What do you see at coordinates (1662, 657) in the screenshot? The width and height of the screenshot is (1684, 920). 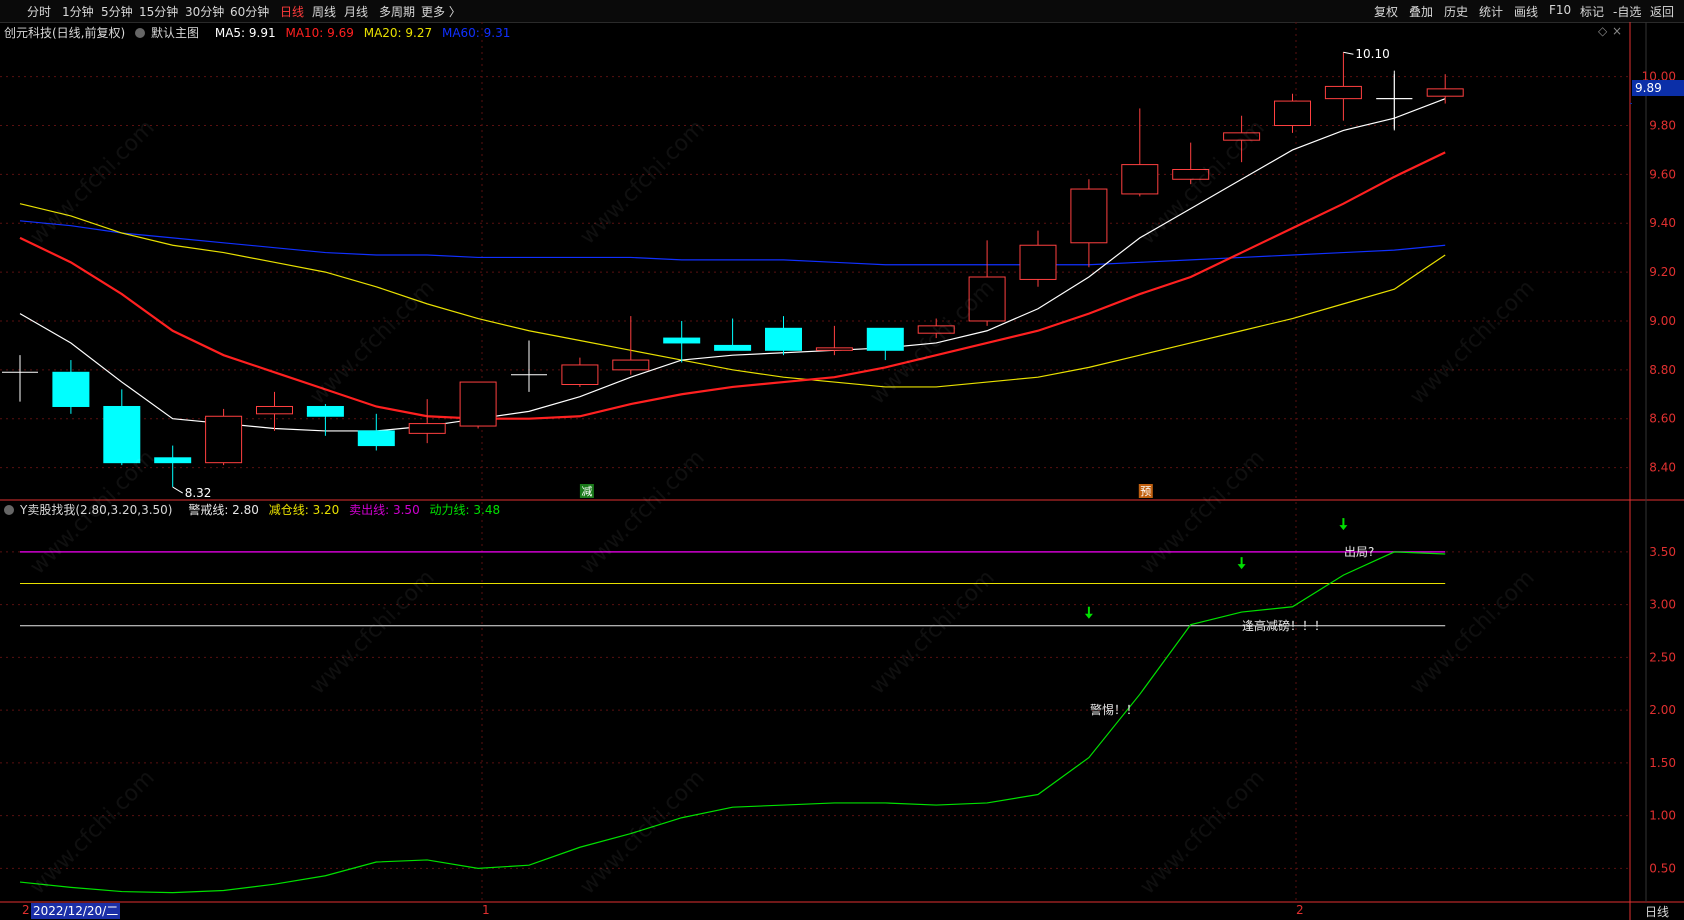 I see `sub-y-tick: 2.50` at bounding box center [1662, 657].